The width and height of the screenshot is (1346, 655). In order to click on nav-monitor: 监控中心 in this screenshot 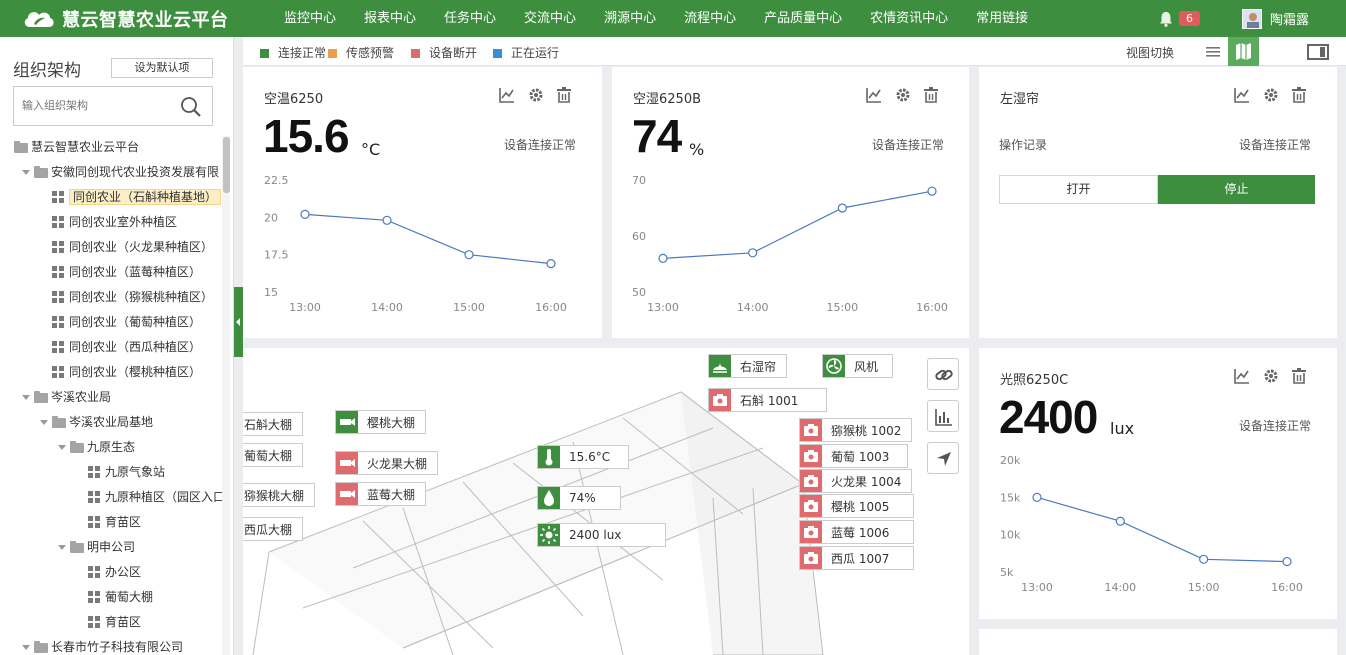, I will do `click(310, 18)`.